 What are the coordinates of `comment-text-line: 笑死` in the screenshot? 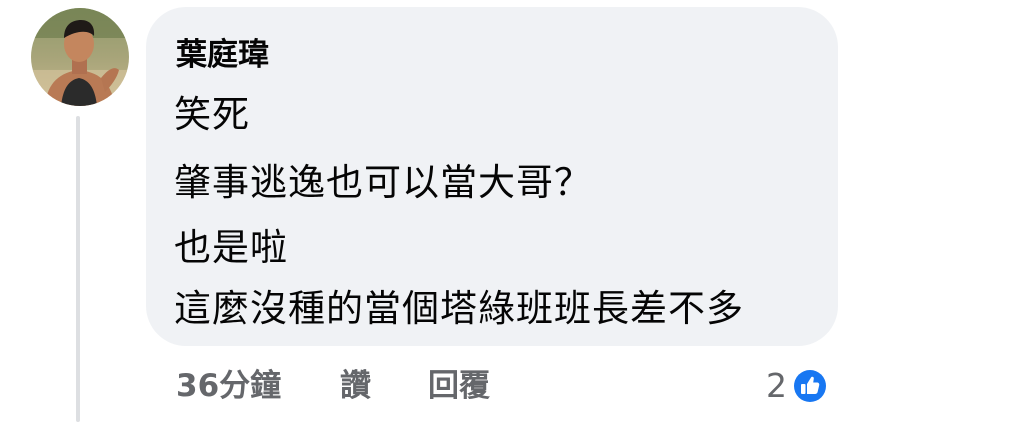 It's located at (212, 114).